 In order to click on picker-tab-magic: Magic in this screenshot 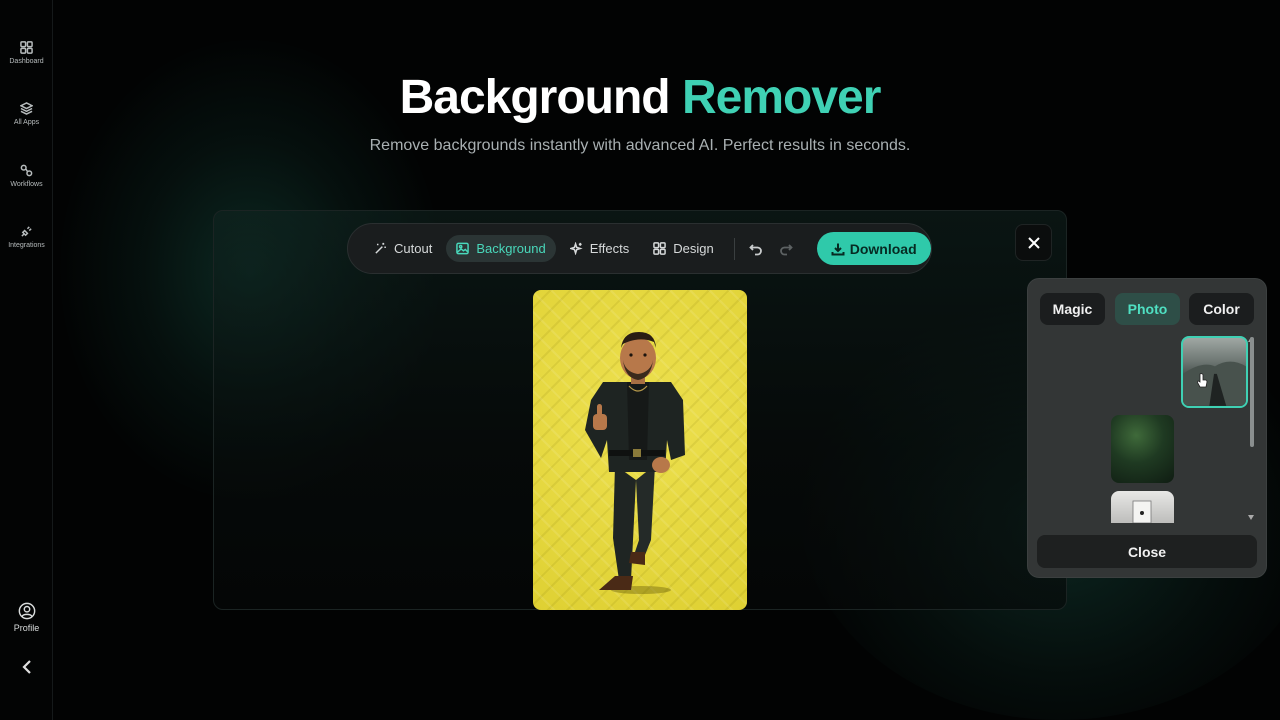, I will do `click(1072, 309)`.